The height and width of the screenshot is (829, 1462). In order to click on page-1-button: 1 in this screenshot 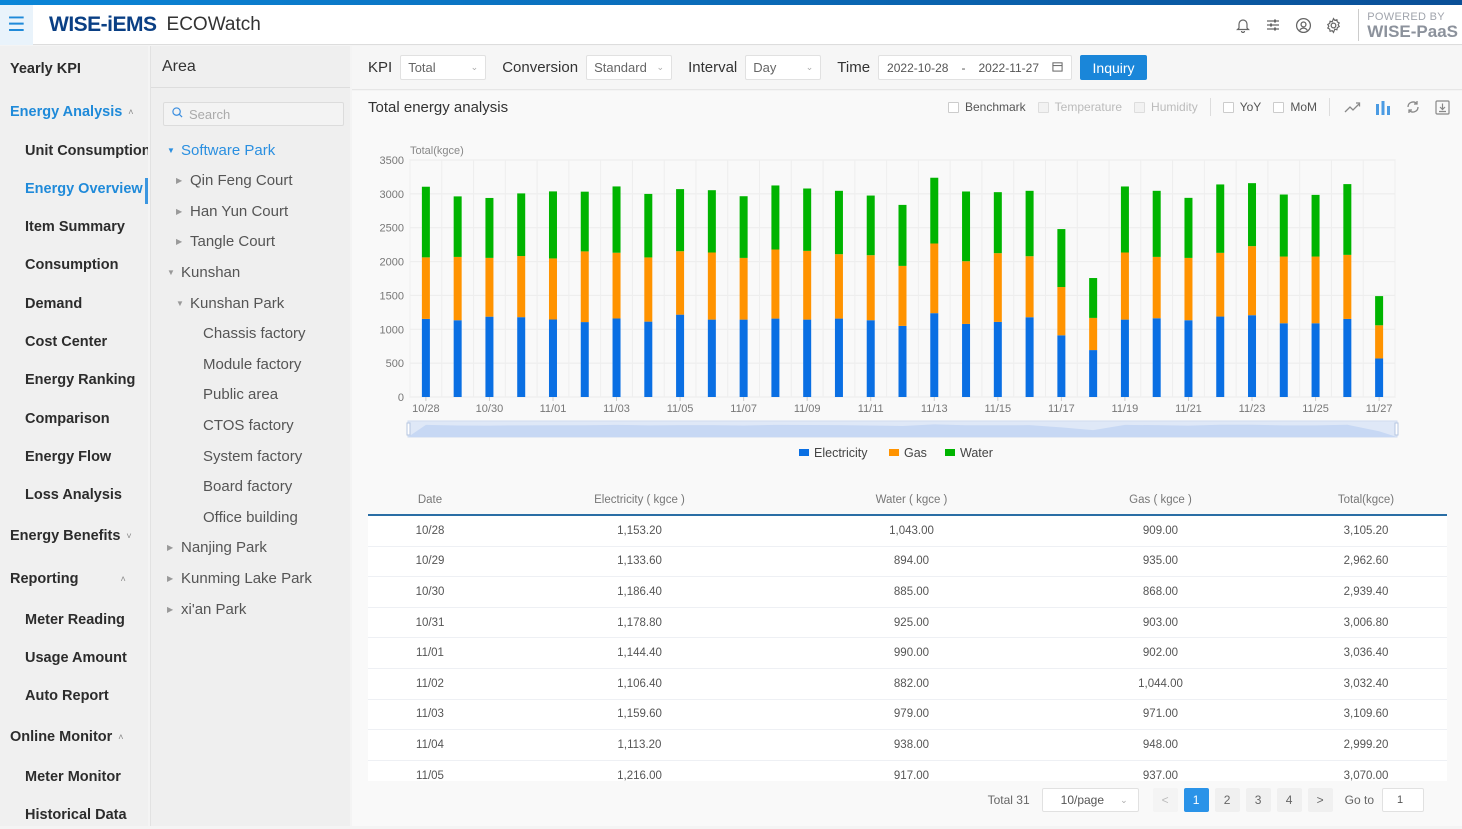, I will do `click(1196, 800)`.